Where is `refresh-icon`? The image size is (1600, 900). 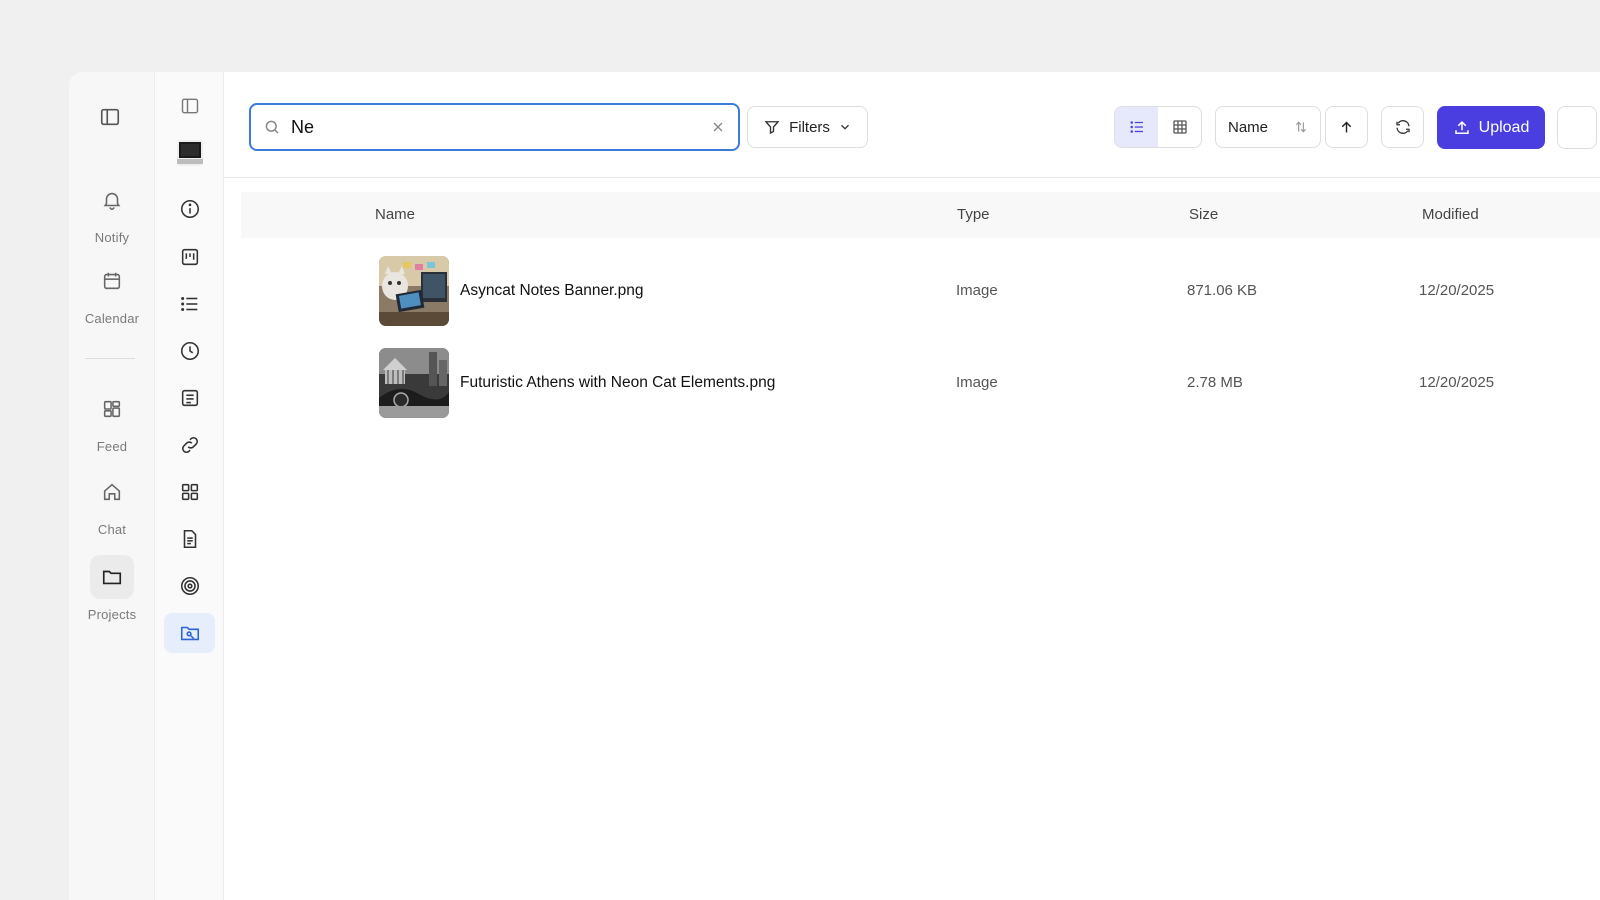 refresh-icon is located at coordinates (1403, 127).